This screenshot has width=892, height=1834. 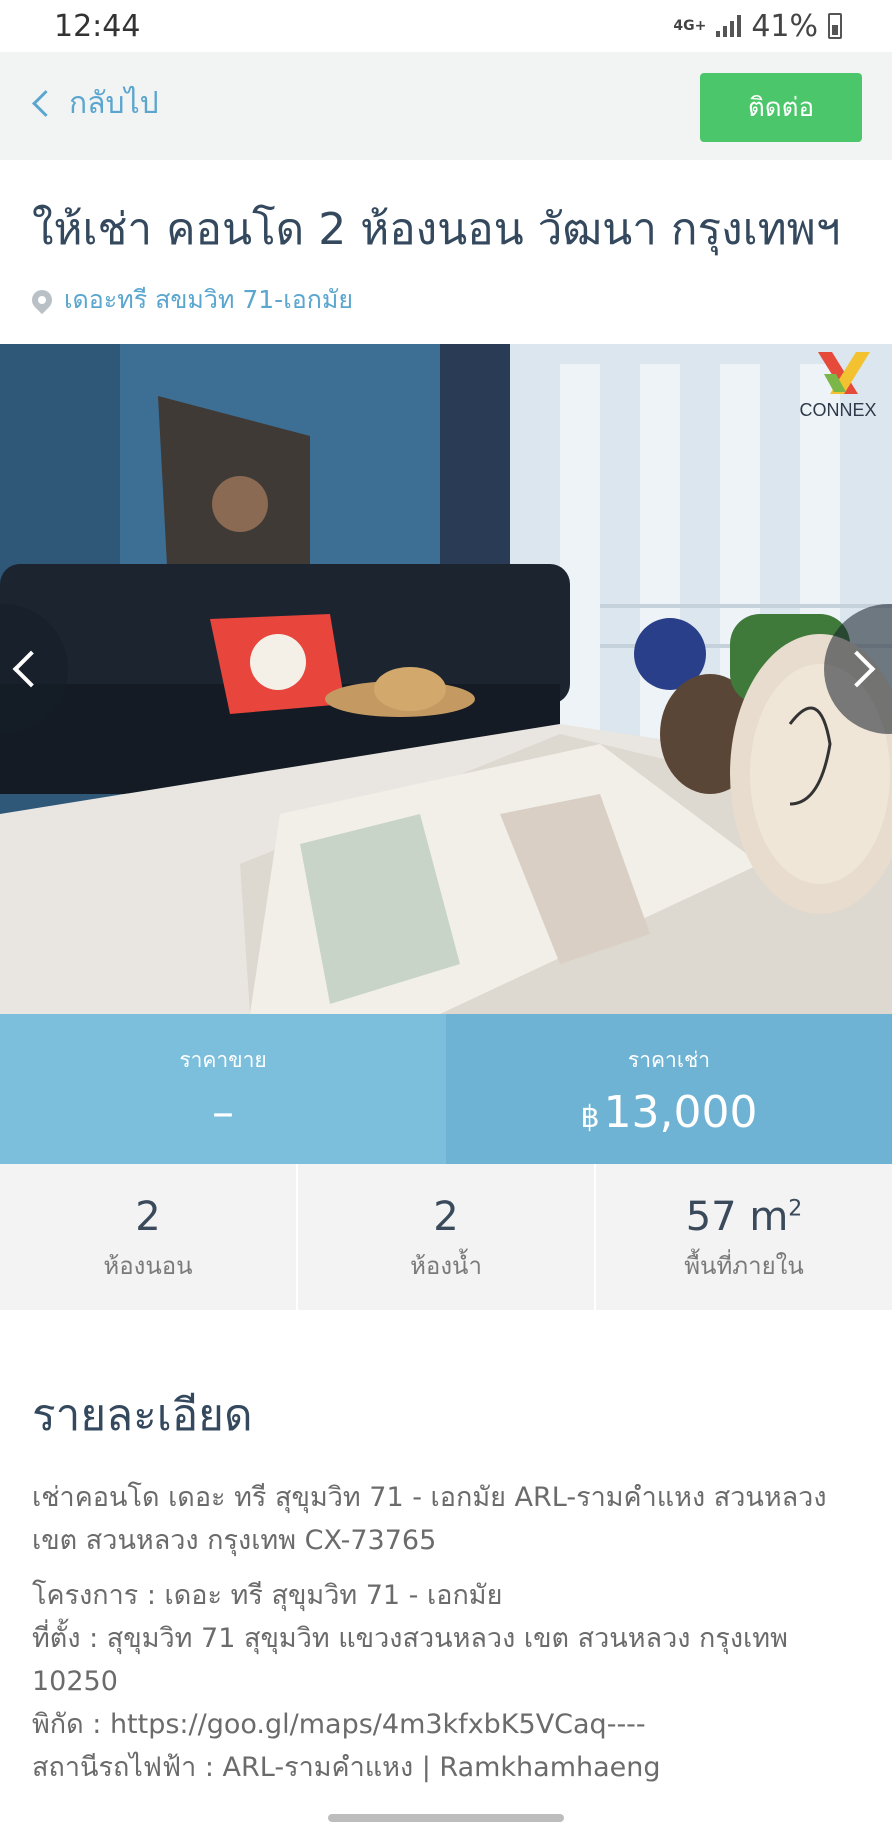 I want to click on listing-location: เดอะทรี สขมวิท 71-เอกมัย, so click(x=190, y=300).